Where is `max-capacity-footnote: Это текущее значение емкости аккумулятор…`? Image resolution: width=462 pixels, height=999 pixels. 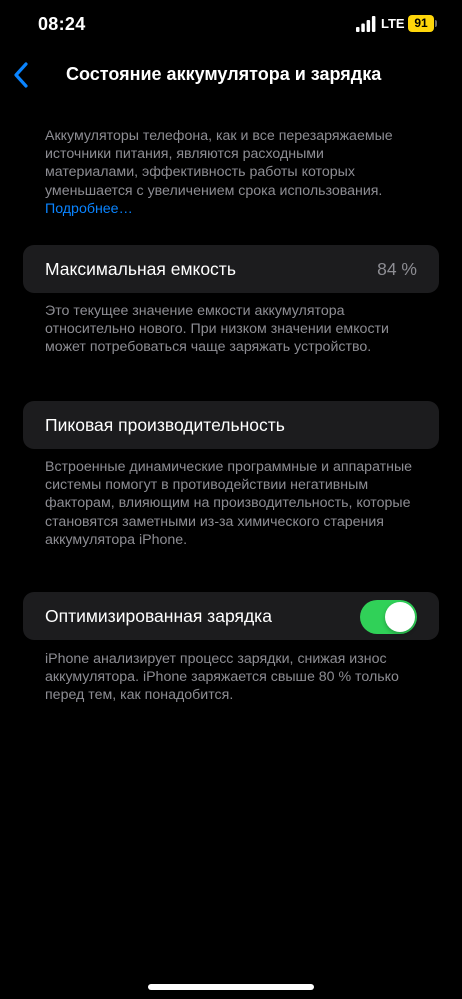 max-capacity-footnote: Это текущее значение емкости аккумулятор… is located at coordinates (217, 329).